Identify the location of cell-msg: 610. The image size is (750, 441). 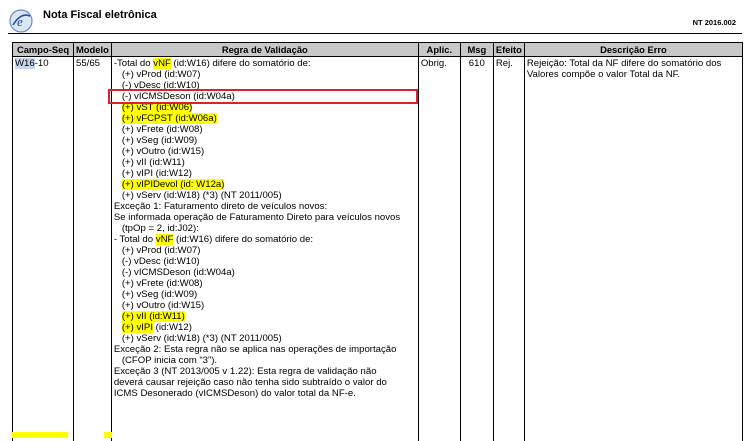
(476, 249).